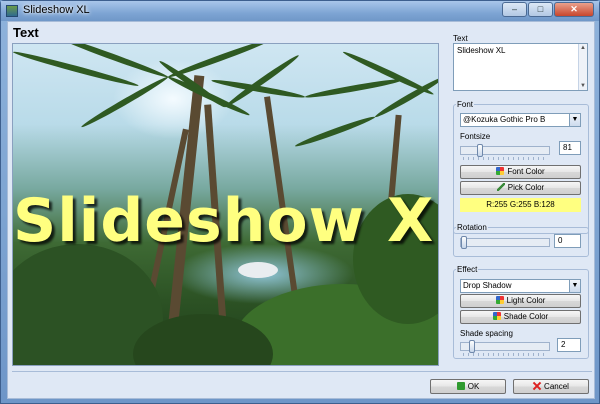 Image resolution: width=600 pixels, height=404 pixels. I want to click on text-input: Slideshow XL ▲ ▼, so click(520, 67).